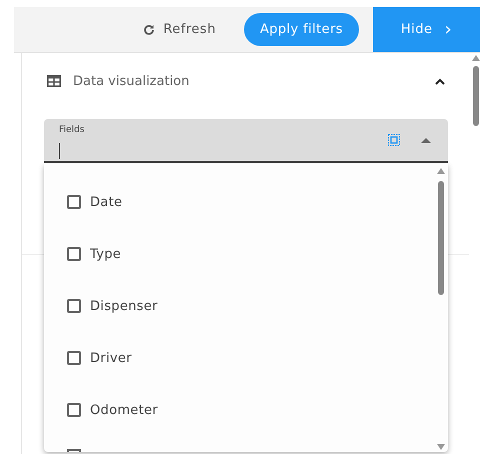 Image resolution: width=480 pixels, height=454 pixels. What do you see at coordinates (224, 254) in the screenshot?
I see `field-option: Type` at bounding box center [224, 254].